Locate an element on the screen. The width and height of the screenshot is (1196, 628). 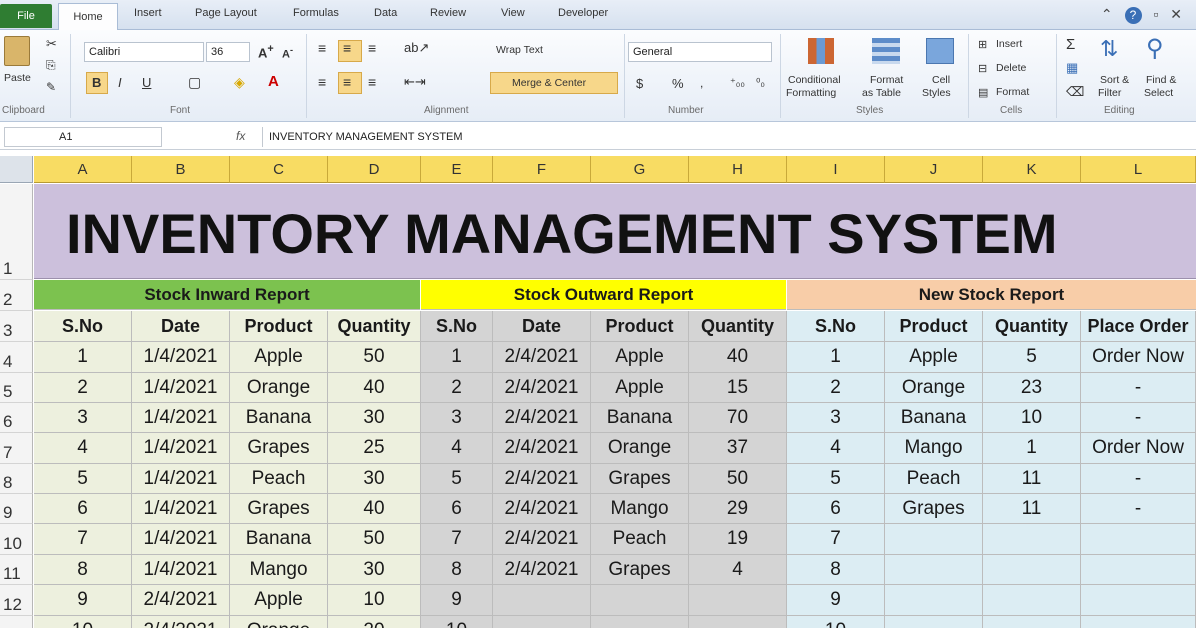
inward-table-cell: Orange is located at coordinates (279, 388).